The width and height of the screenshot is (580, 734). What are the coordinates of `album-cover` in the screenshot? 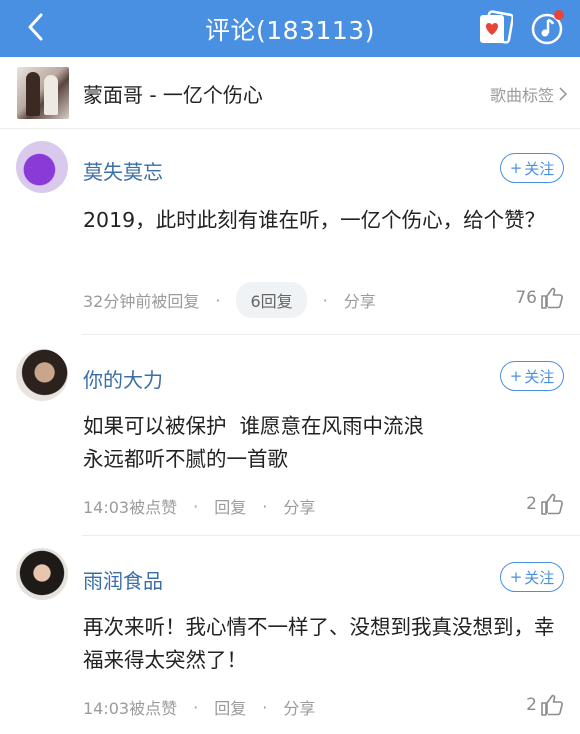 It's located at (43, 93).